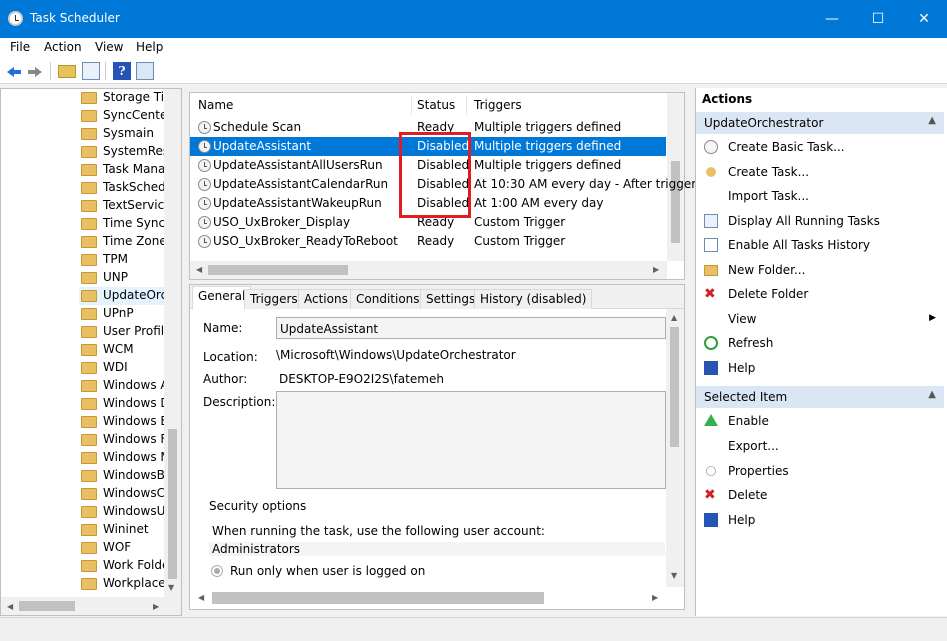 The image size is (947, 641). I want to click on tree-item: Work Folde, so click(124, 566).